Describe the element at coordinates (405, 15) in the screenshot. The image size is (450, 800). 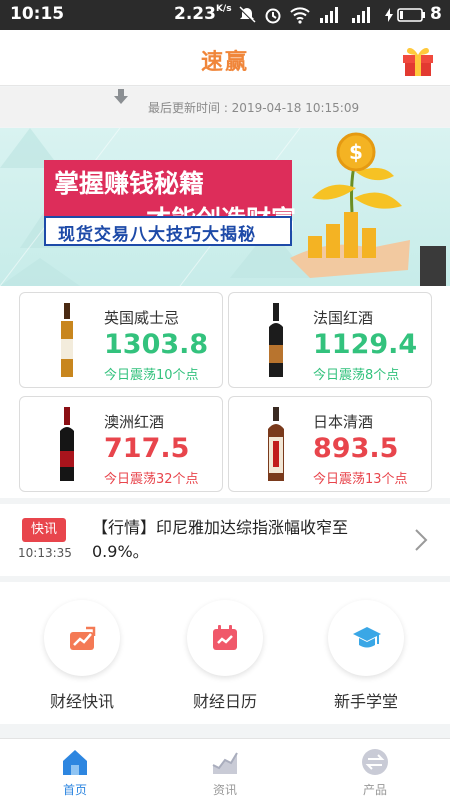
I see `battery-icon` at that location.